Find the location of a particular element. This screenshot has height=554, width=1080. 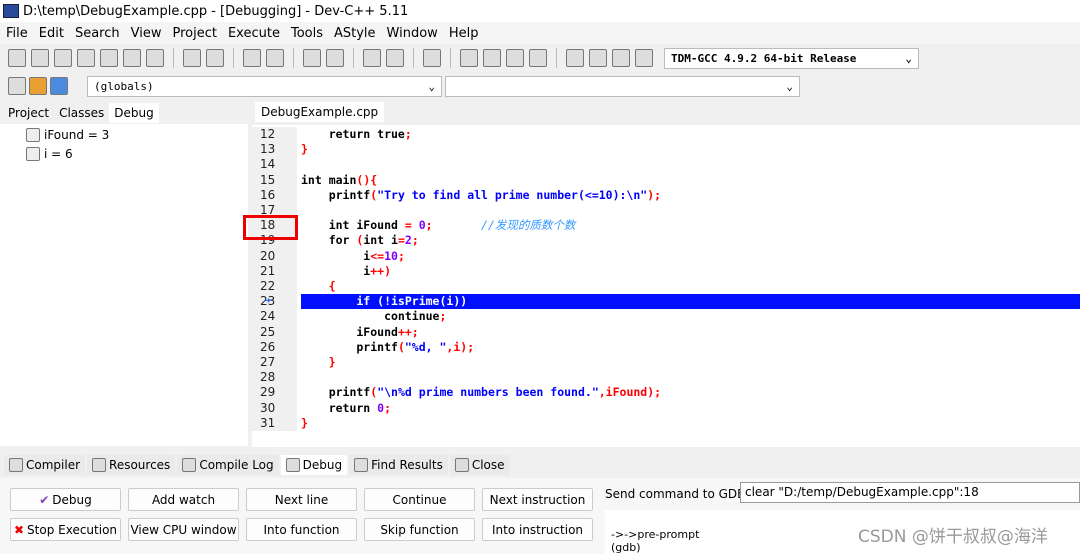

code-token-symbol: ( is located at coordinates (401, 346).